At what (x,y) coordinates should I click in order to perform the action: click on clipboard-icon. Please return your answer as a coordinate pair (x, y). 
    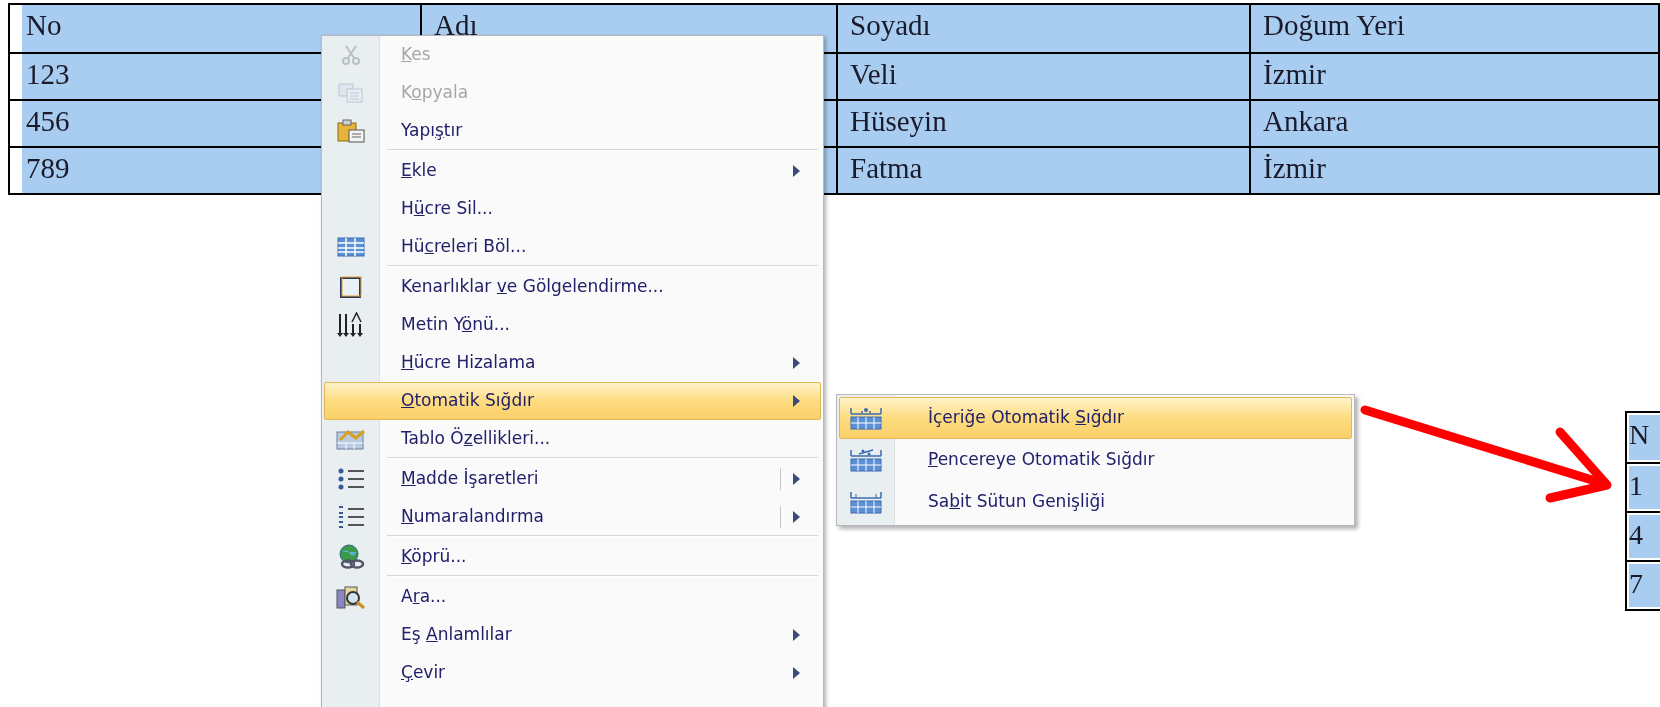
    Looking at the image, I should click on (351, 131).